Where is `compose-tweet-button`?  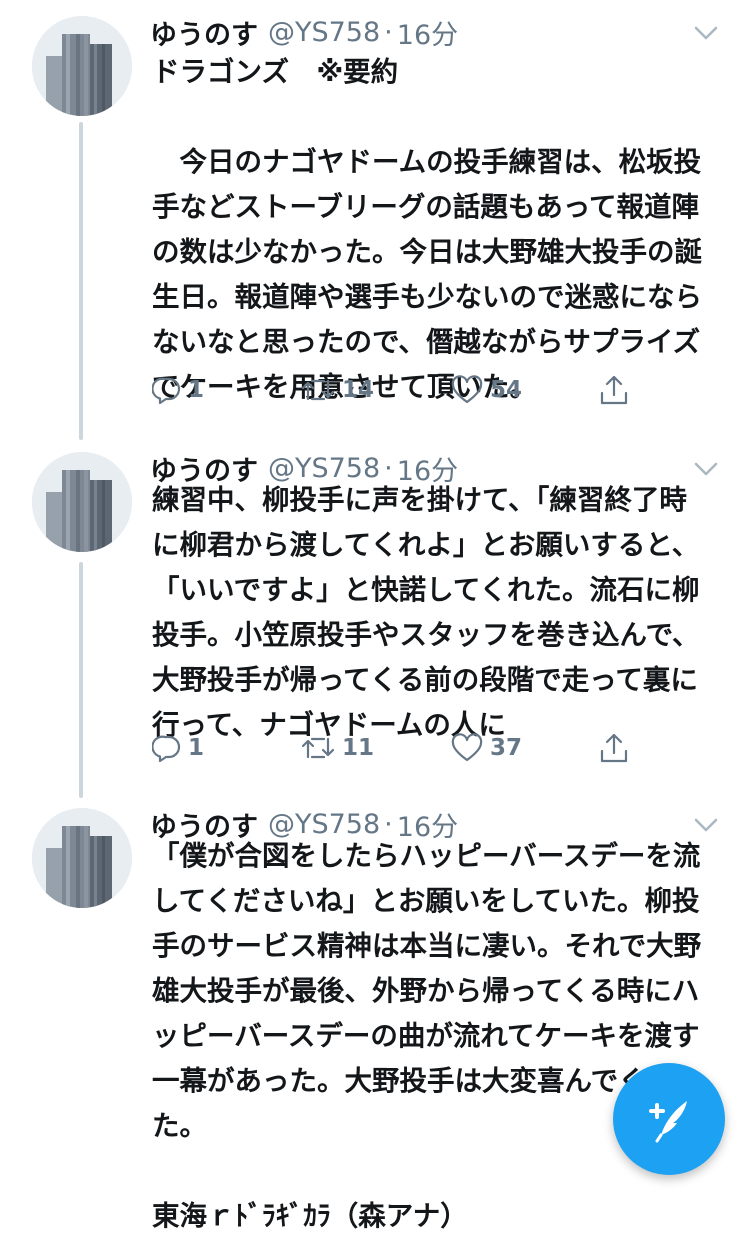 compose-tweet-button is located at coordinates (669, 1119).